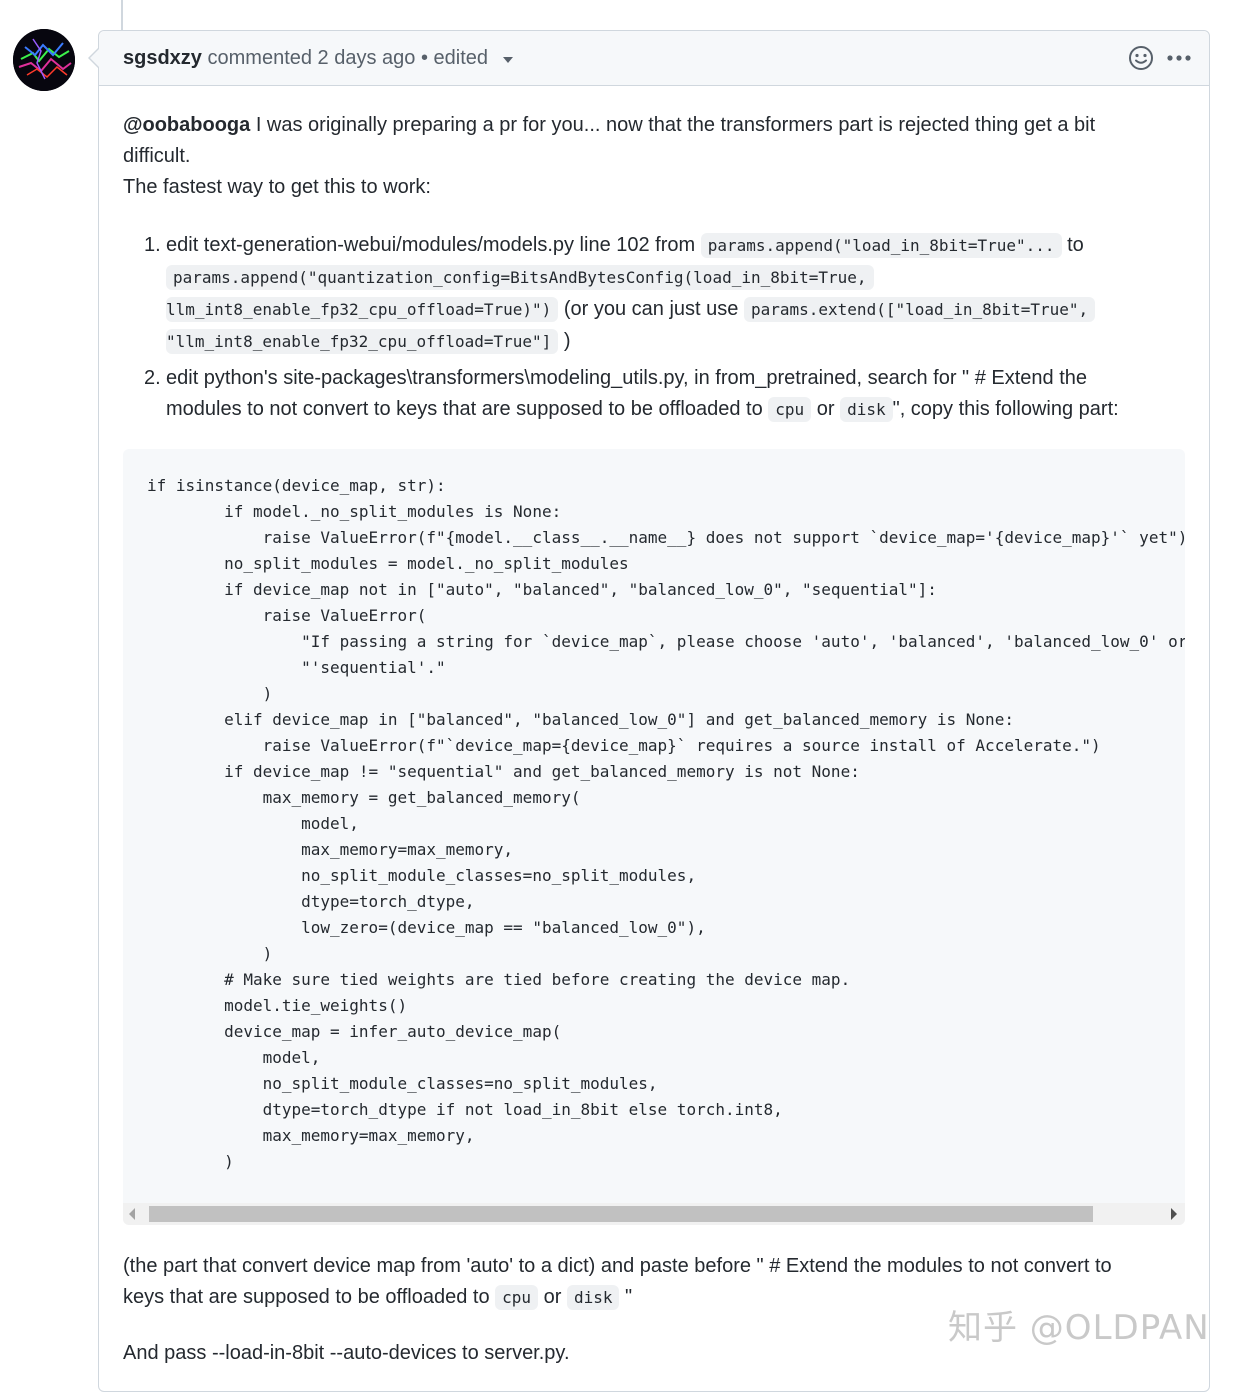  What do you see at coordinates (157, 156) in the screenshot?
I see `intro-line-2: difficult.` at bounding box center [157, 156].